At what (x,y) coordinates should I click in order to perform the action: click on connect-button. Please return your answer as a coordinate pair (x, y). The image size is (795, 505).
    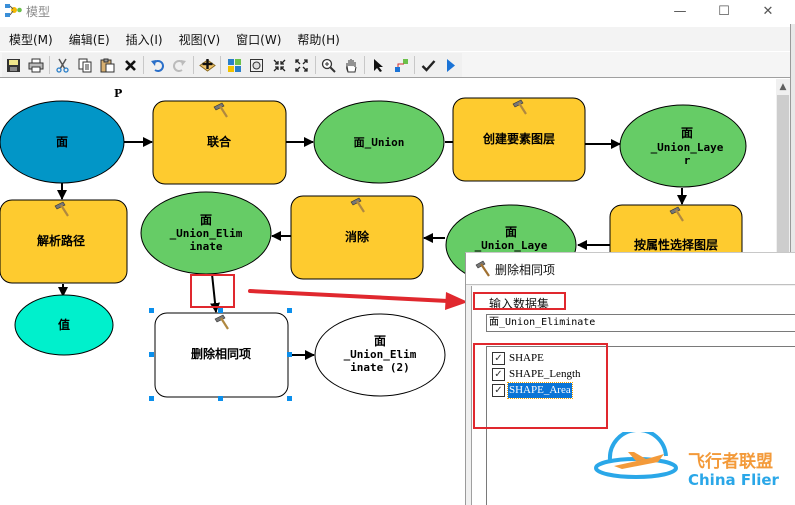
    Looking at the image, I should click on (401, 65).